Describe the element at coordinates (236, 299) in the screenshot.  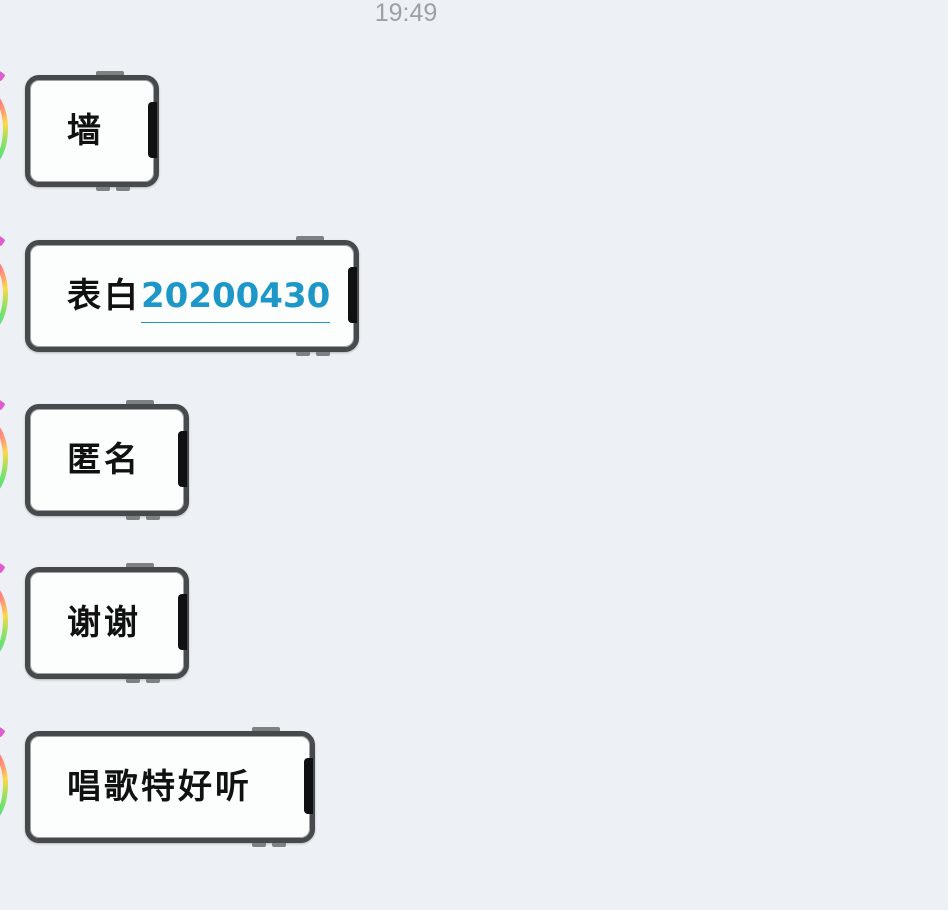
I see `message-link: 20200430` at that location.